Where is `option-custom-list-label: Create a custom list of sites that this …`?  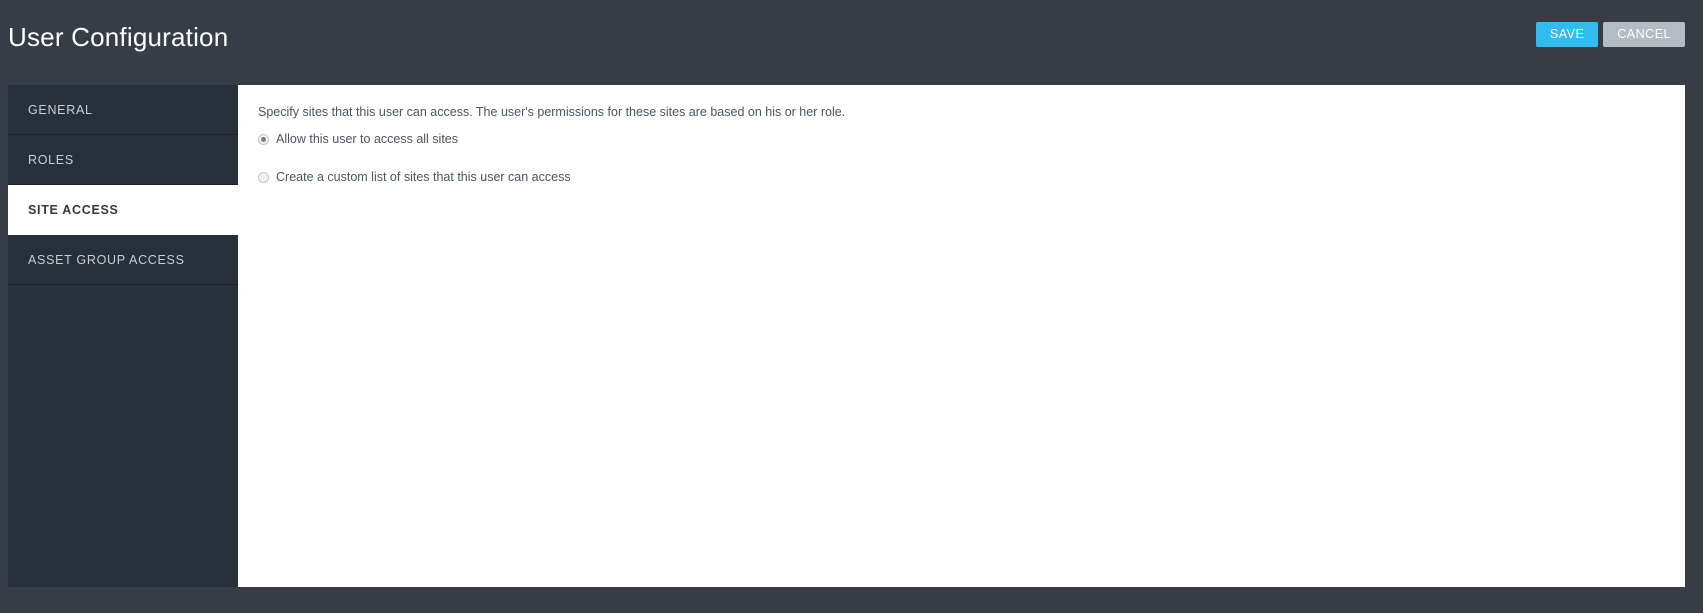 option-custom-list-label: Create a custom list of sites that this … is located at coordinates (423, 177).